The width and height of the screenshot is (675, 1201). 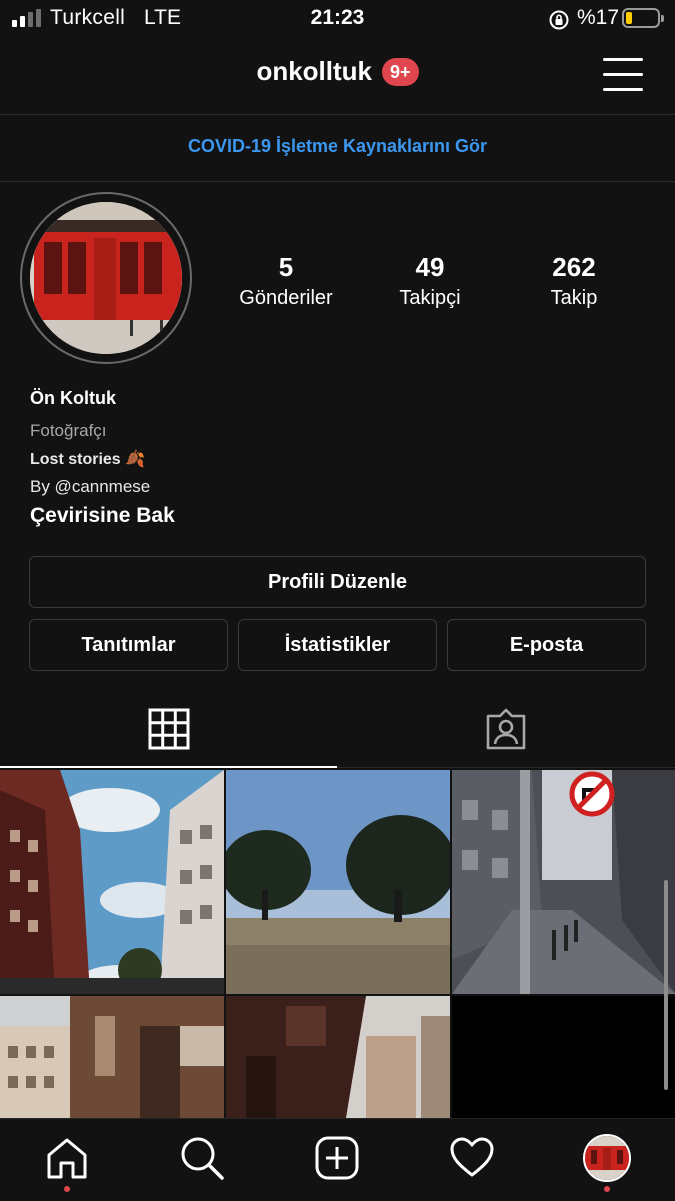 What do you see at coordinates (574, 267) in the screenshot?
I see `following-count: 262` at bounding box center [574, 267].